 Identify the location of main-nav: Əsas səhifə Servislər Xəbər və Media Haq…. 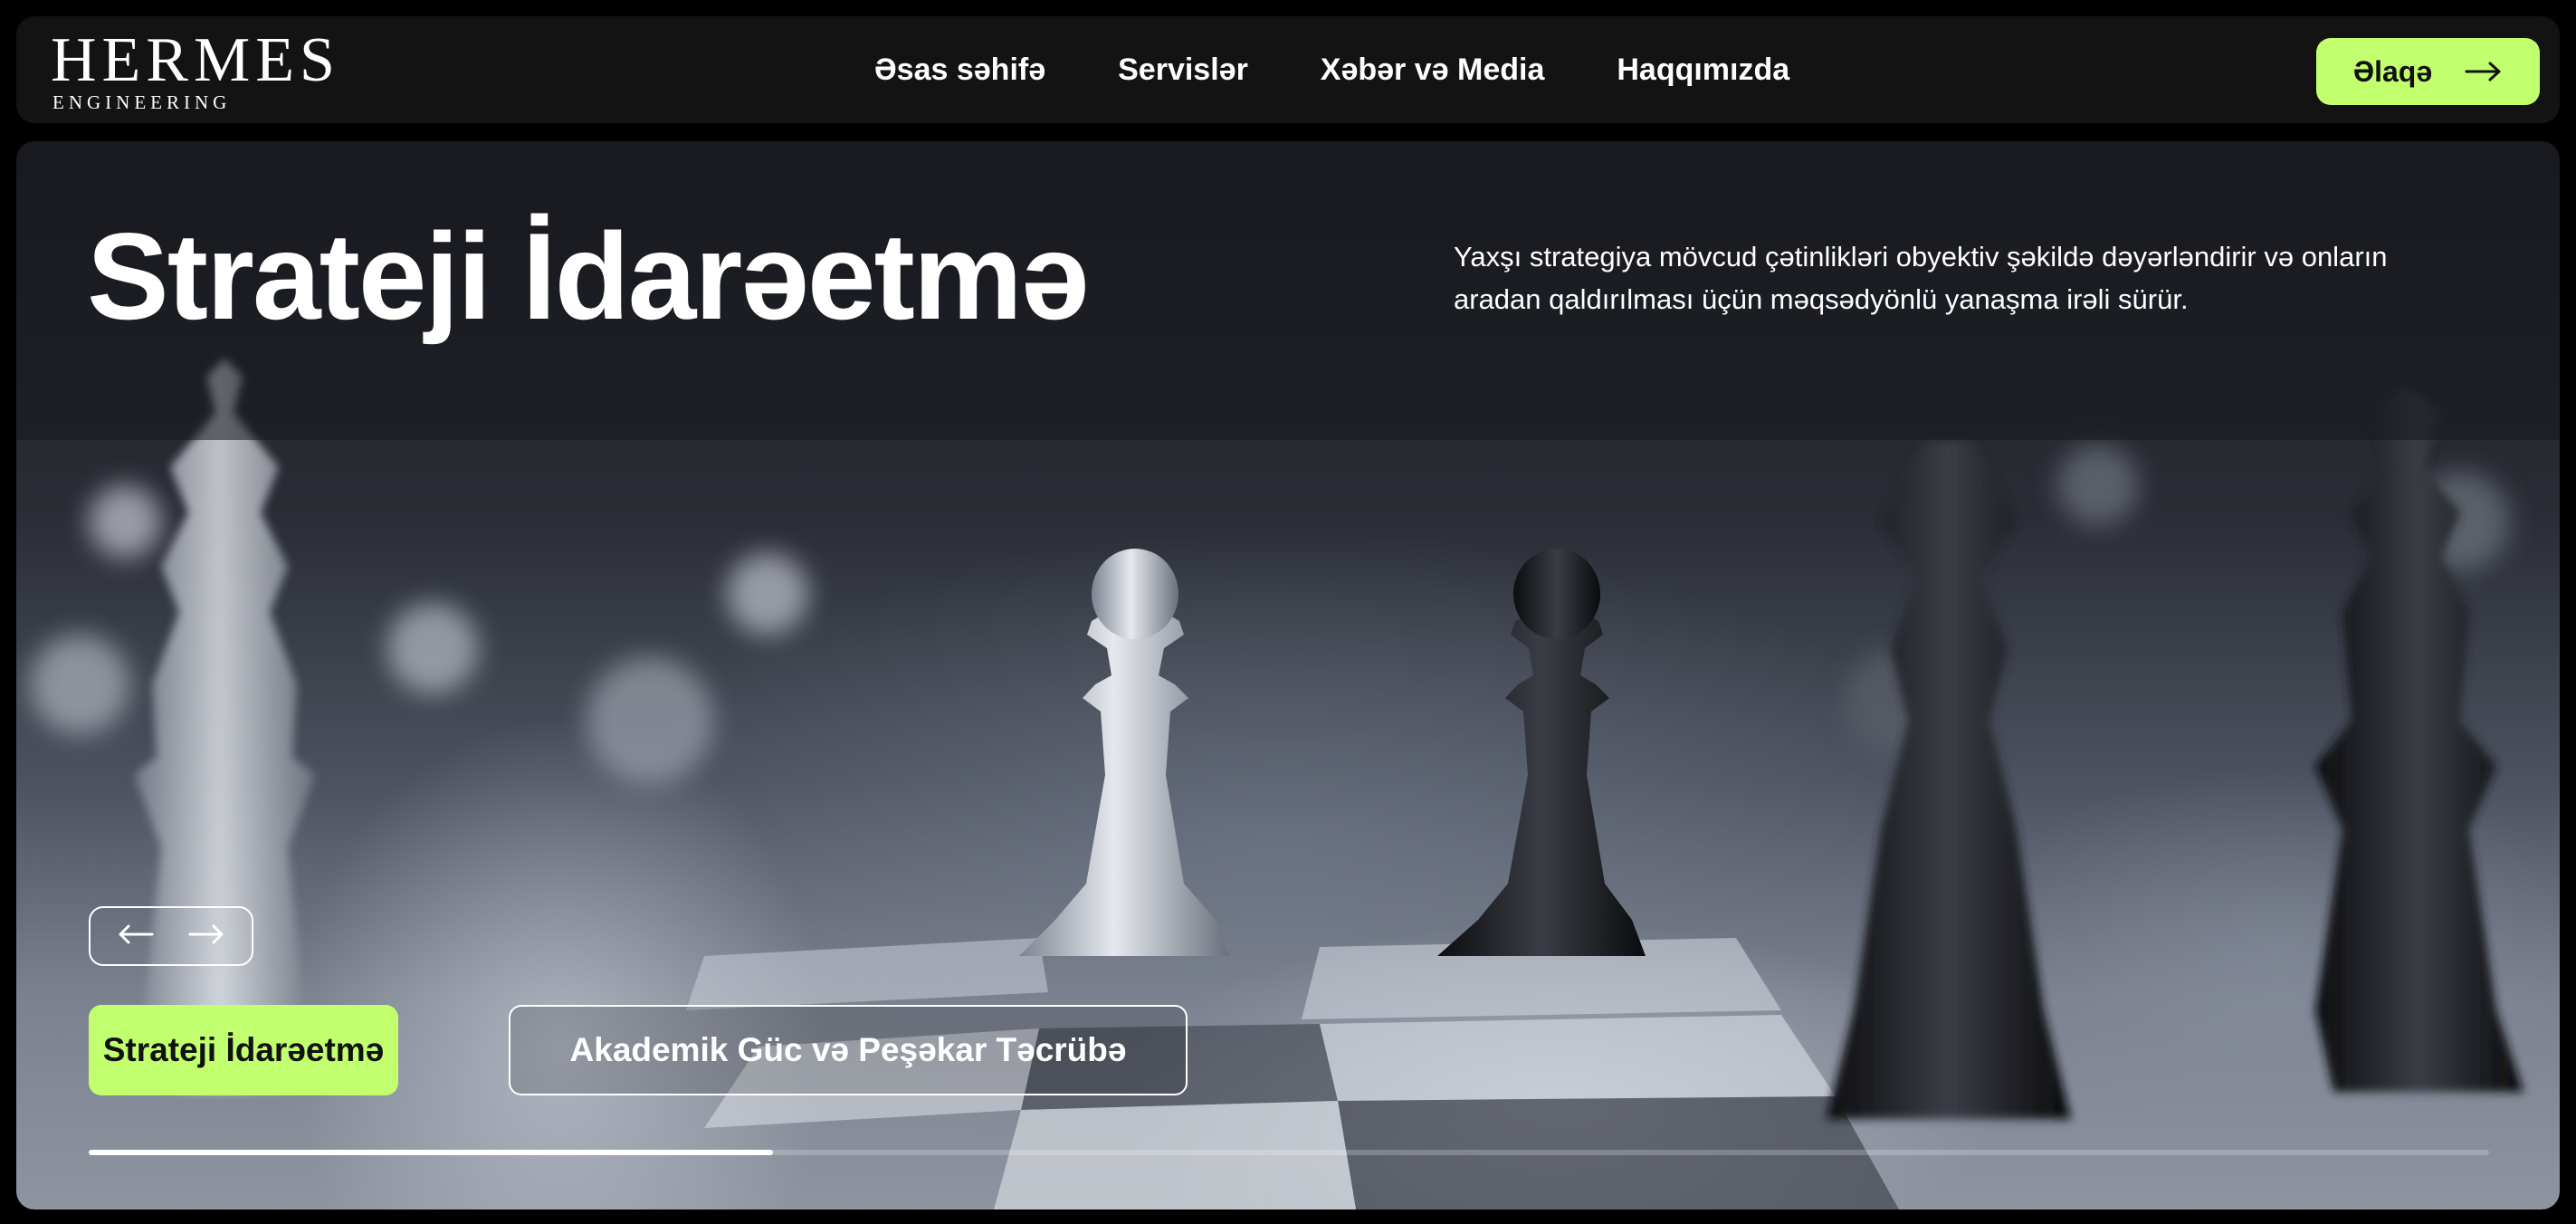
(1331, 69).